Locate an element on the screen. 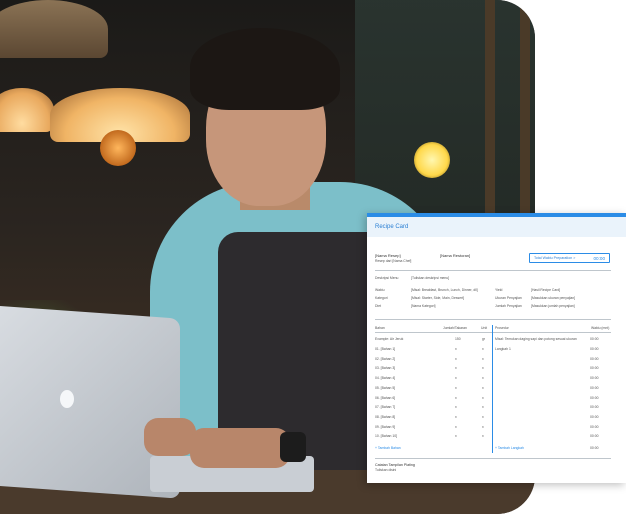  meta-label: Jumlah Penyajian is located at coordinates (508, 306).